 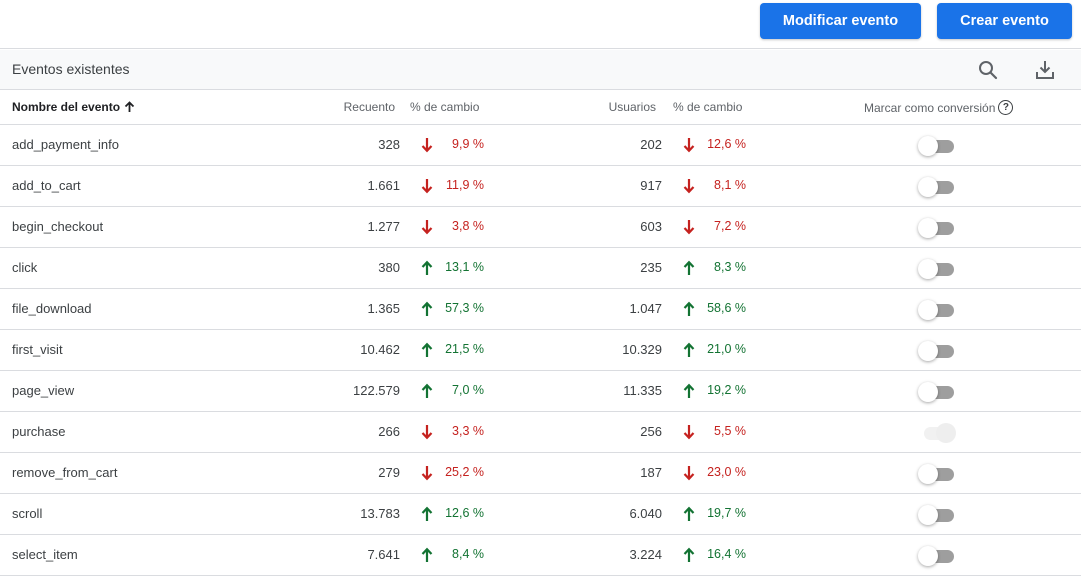 What do you see at coordinates (46, 185) in the screenshot?
I see `event-name: add_to_cart` at bounding box center [46, 185].